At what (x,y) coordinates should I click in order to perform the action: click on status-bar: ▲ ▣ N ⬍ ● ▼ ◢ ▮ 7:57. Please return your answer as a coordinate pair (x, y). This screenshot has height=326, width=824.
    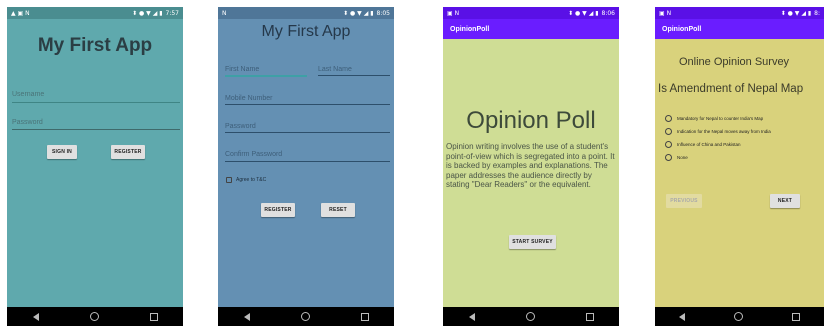
    Looking at the image, I should click on (95, 13).